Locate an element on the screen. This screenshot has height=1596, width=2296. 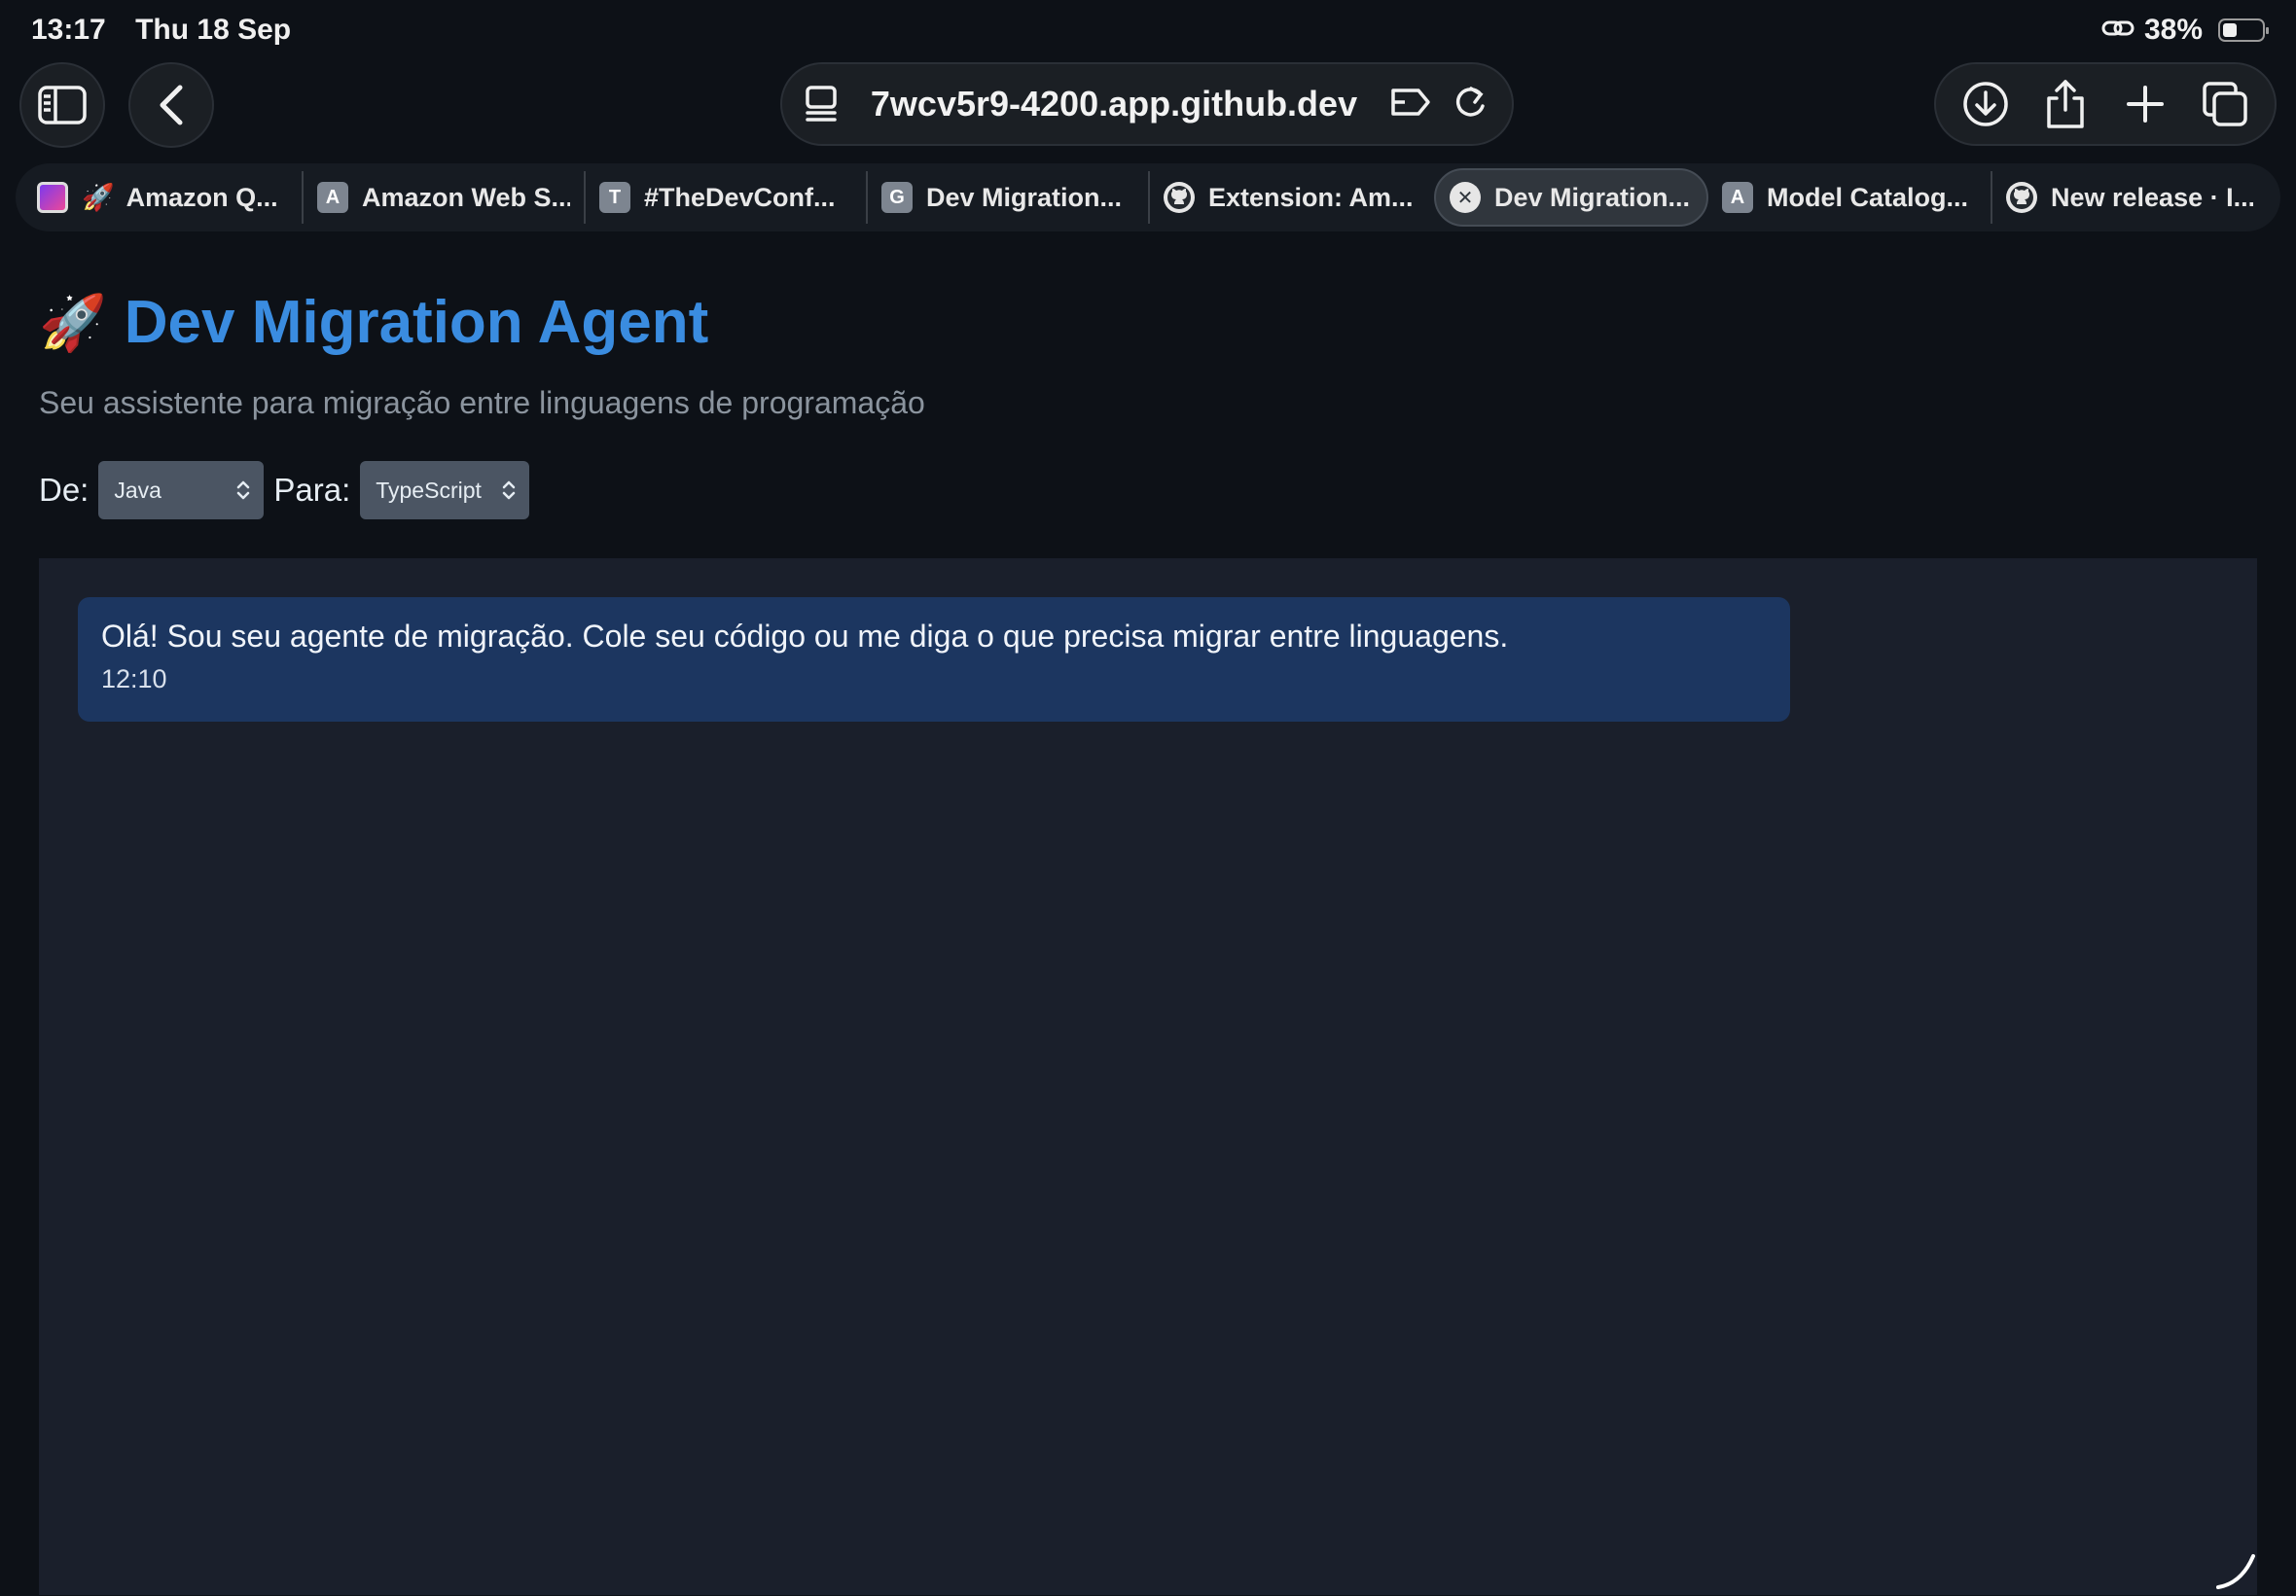
share-icon is located at coordinates (2065, 104).